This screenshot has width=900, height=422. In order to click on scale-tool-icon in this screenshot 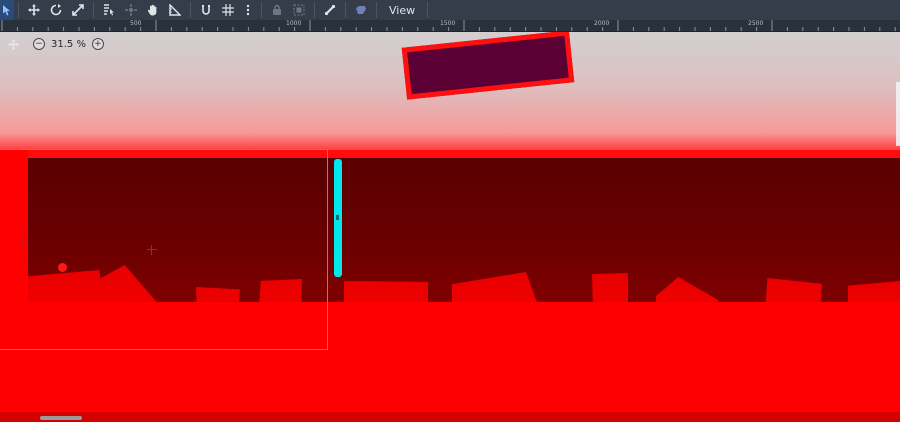, I will do `click(78, 10)`.